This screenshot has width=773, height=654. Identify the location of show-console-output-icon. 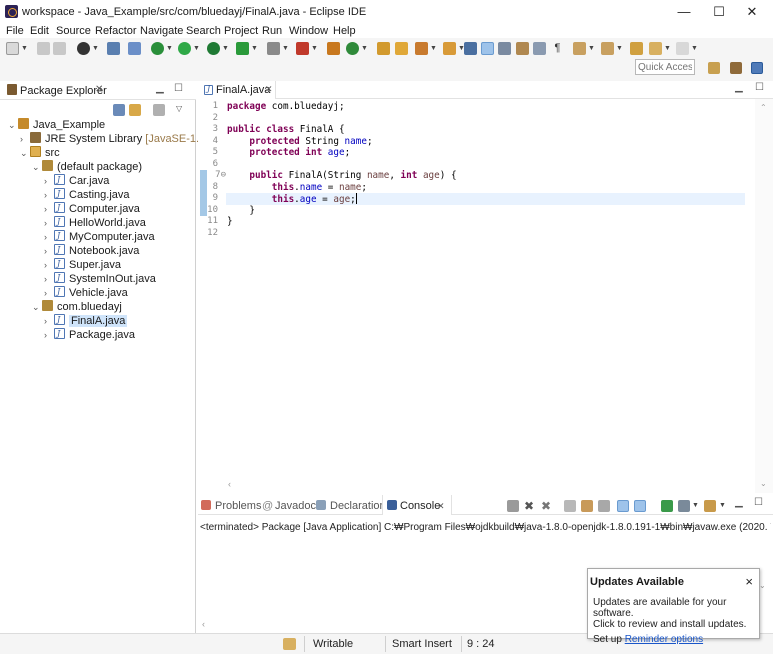
(623, 506).